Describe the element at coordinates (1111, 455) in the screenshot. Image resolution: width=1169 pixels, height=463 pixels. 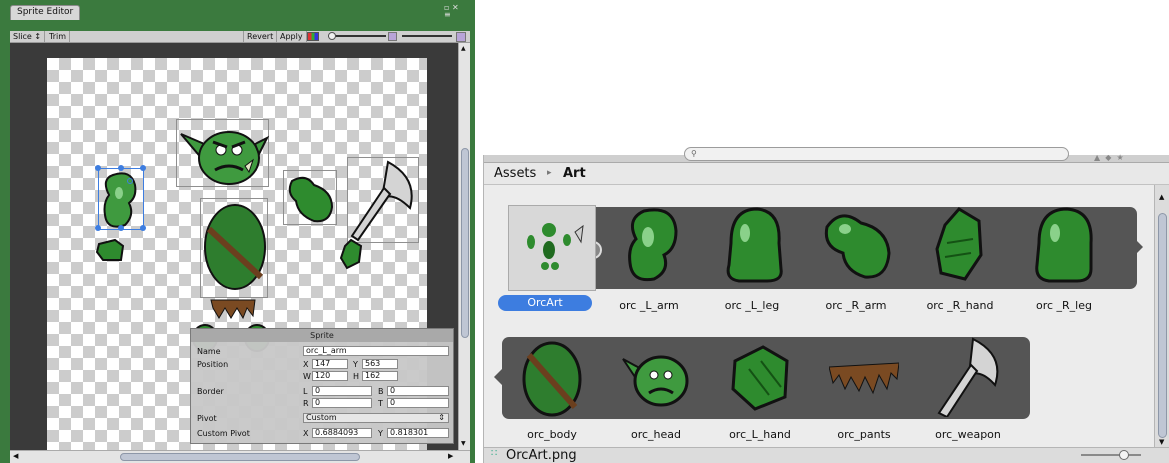
I see `thumbnail-size-slider` at that location.